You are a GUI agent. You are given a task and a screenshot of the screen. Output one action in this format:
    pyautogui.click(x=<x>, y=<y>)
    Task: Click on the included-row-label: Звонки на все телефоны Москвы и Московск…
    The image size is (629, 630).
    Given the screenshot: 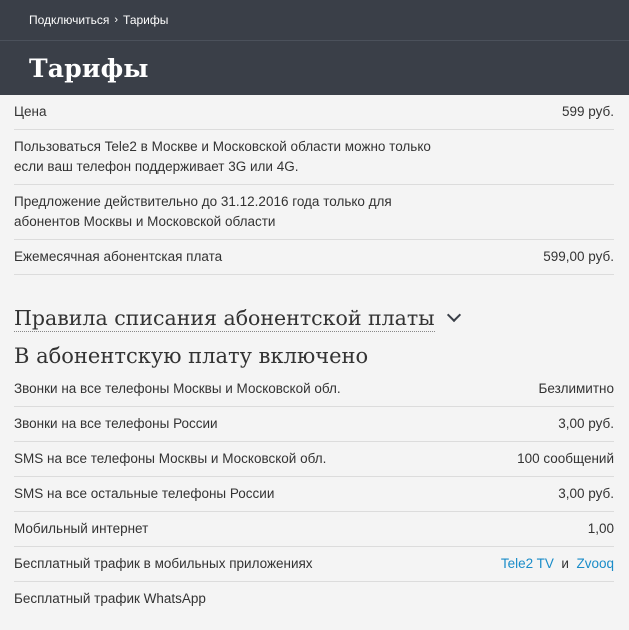 What is the action you would take?
    pyautogui.click(x=177, y=388)
    